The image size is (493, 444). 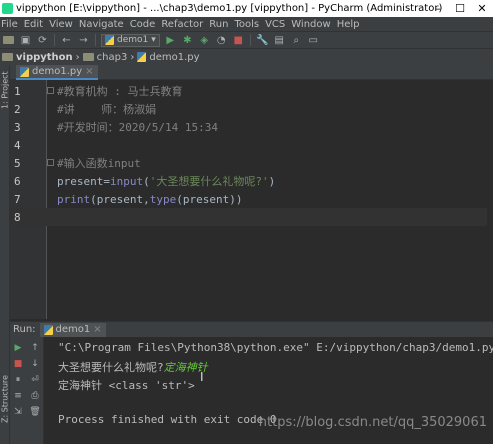 What do you see at coordinates (438, 8) in the screenshot?
I see `minimize-button: –` at bounding box center [438, 8].